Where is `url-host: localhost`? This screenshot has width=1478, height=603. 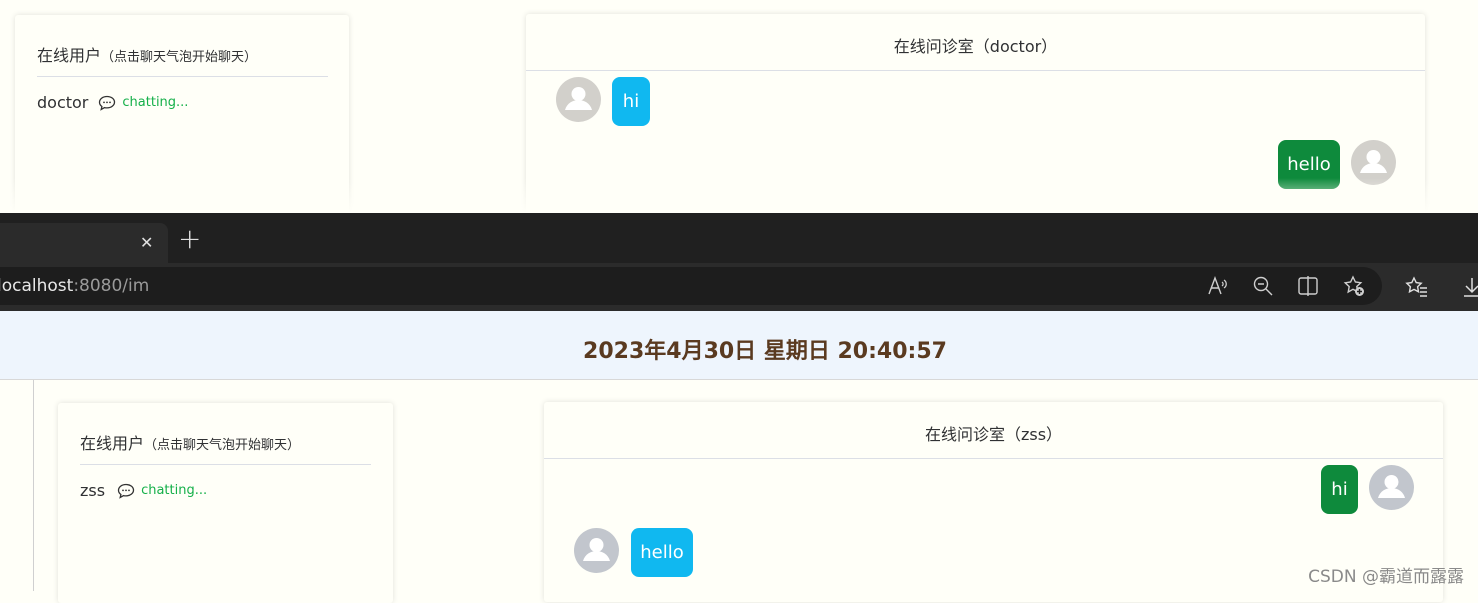
url-host: localhost is located at coordinates (37, 286).